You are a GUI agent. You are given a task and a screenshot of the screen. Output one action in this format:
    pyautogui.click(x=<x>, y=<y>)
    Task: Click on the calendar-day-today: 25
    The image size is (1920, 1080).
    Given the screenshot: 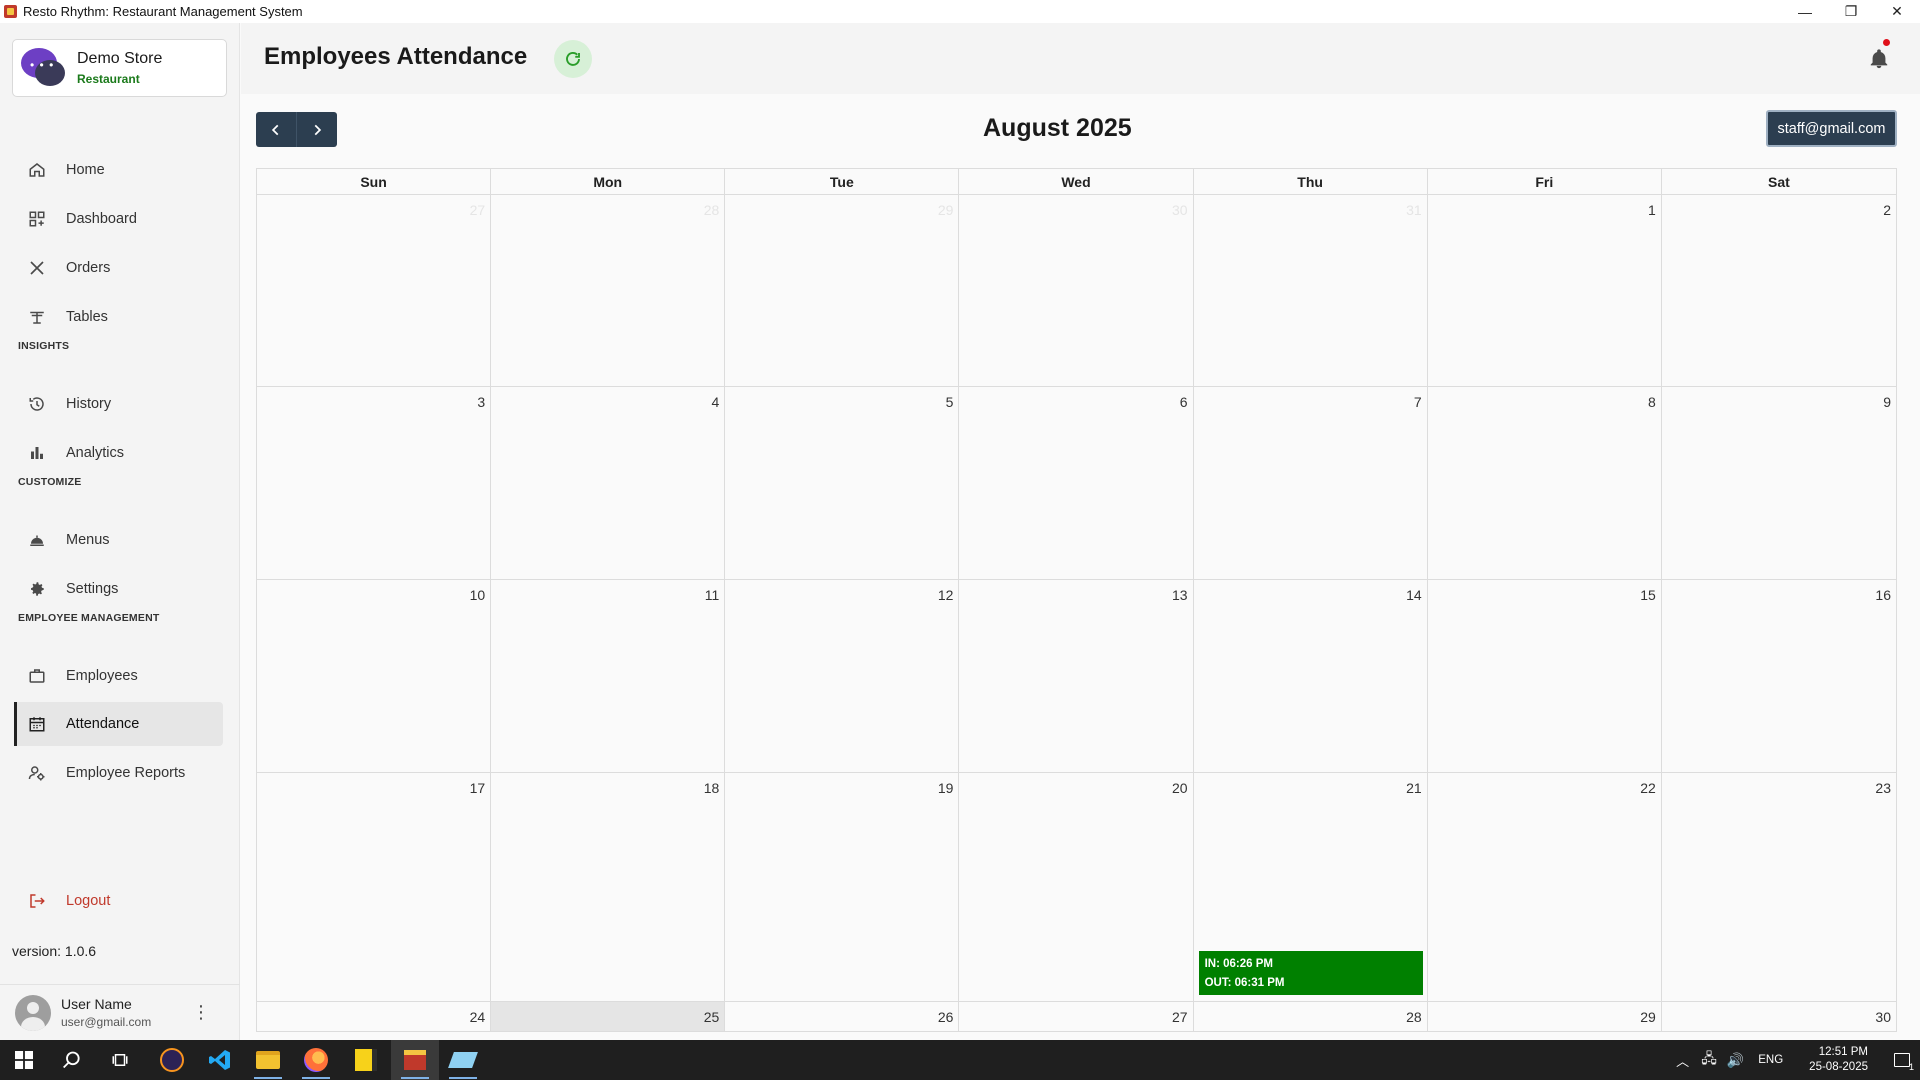 What is the action you would take?
    pyautogui.click(x=608, y=1016)
    